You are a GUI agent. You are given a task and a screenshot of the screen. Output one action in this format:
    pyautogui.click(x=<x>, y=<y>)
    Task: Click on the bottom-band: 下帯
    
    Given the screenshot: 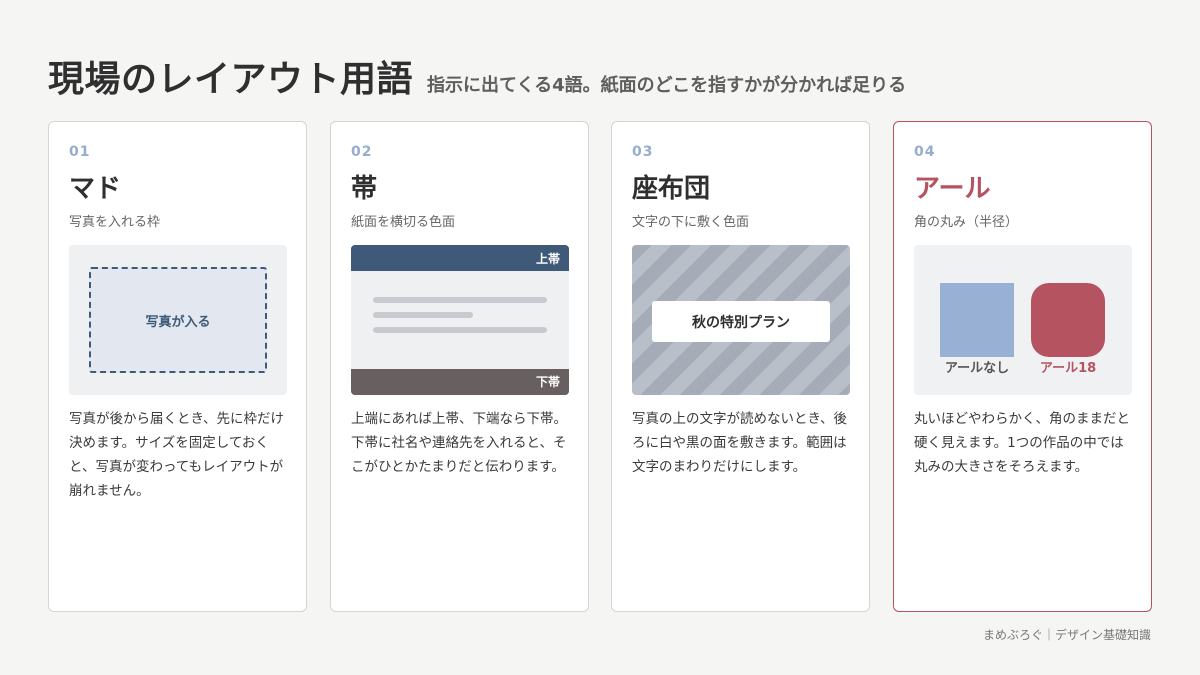 What is the action you would take?
    pyautogui.click(x=460, y=382)
    